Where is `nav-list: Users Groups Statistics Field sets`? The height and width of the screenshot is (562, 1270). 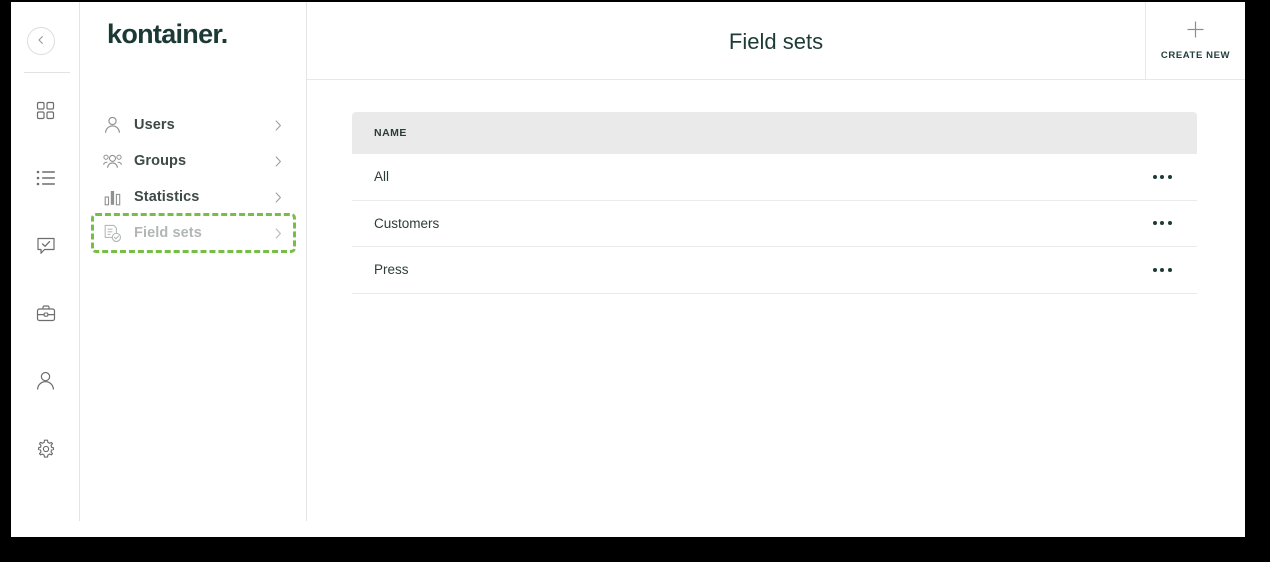
nav-list: Users Groups Statistics Field sets is located at coordinates (193, 180).